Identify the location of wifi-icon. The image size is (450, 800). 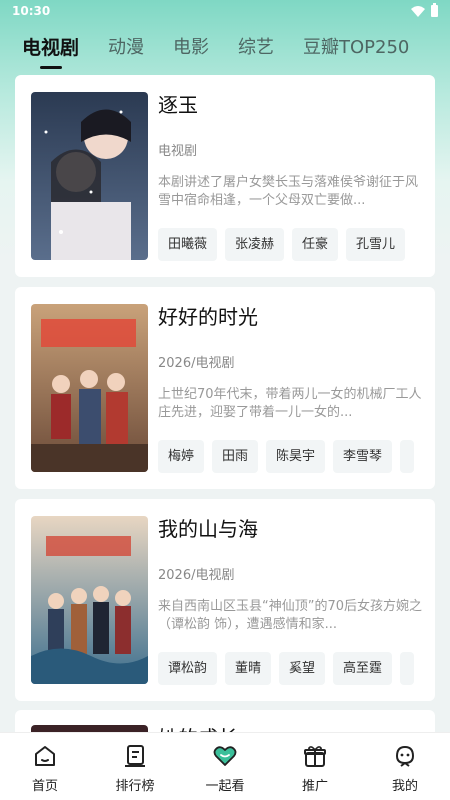
(418, 11).